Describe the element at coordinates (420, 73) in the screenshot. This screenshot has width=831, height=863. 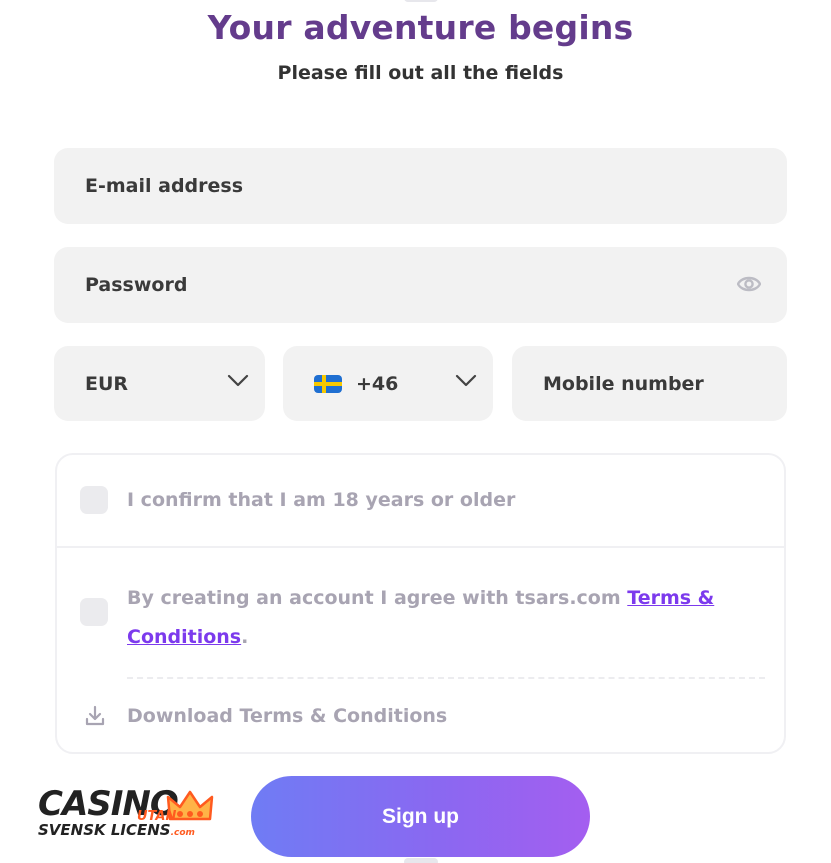
I see `page-subtitle: Please fill out all the fields` at that location.